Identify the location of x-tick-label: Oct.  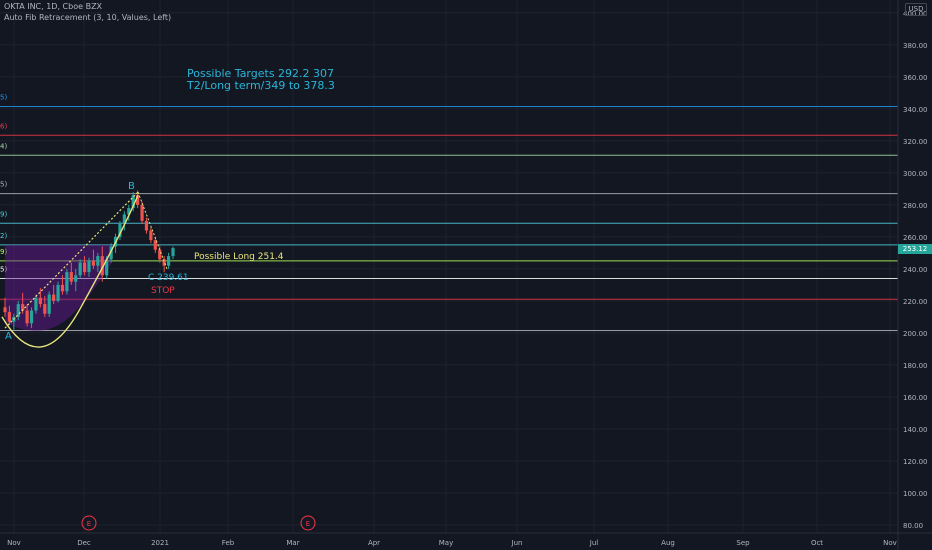
(817, 543).